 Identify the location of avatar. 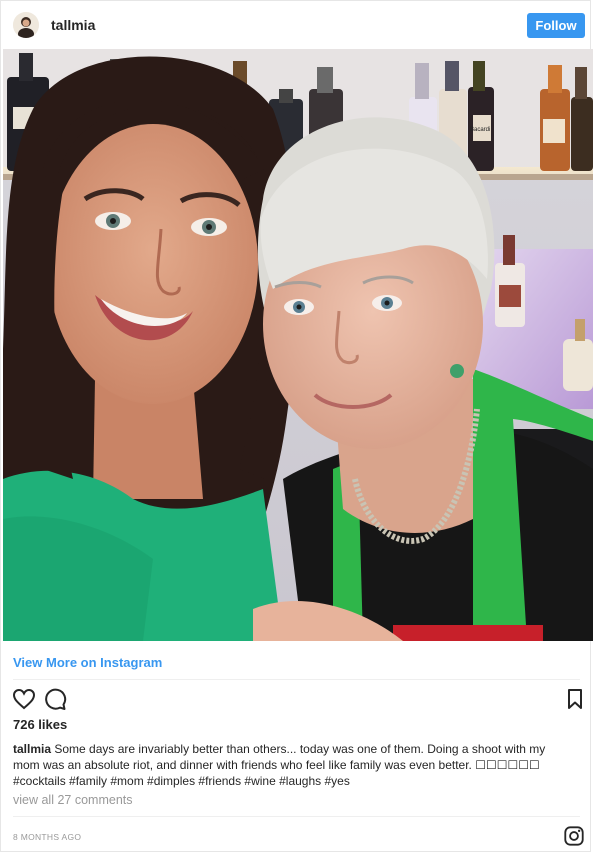
(26, 25).